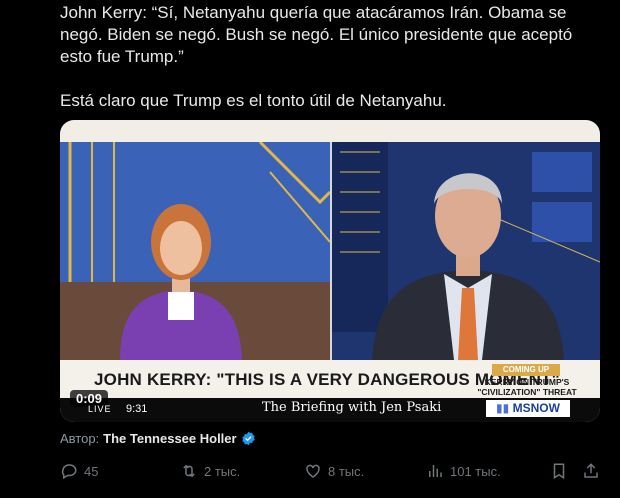 The height and width of the screenshot is (498, 620). I want to click on share-icon, so click(591, 471).